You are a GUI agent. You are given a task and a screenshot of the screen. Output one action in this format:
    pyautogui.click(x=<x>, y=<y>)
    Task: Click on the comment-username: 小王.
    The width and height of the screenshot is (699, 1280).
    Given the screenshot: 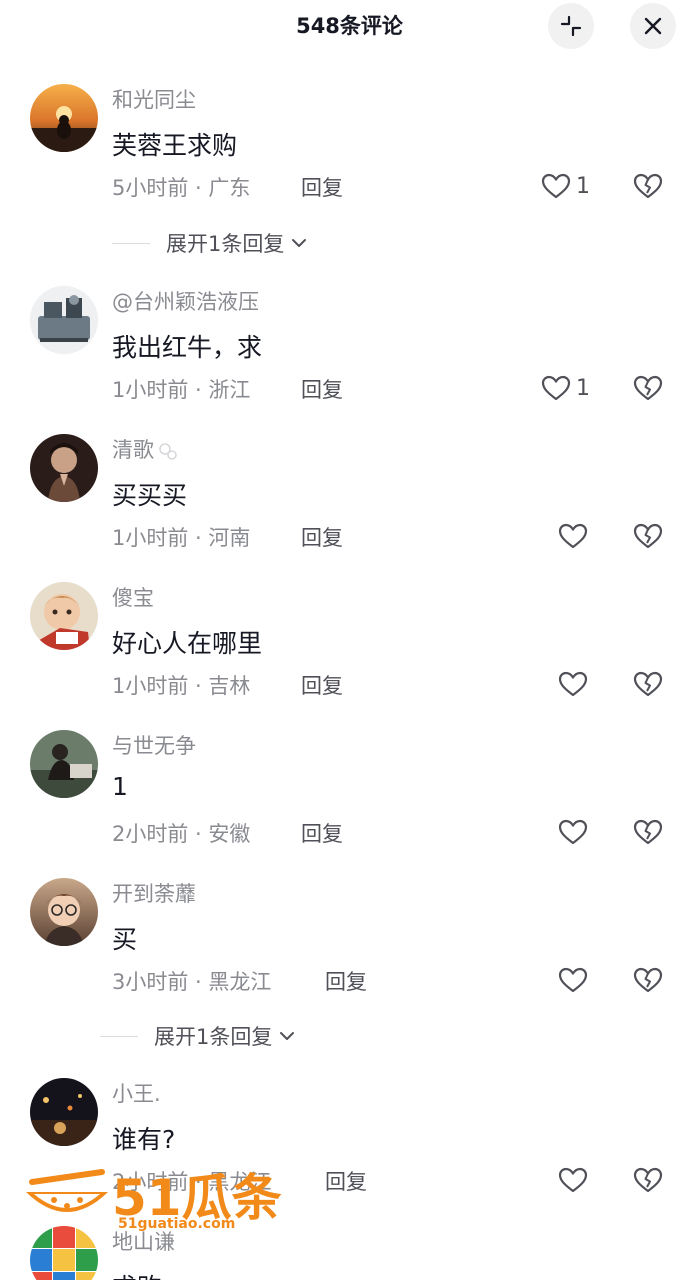 What is the action you would take?
    pyautogui.click(x=136, y=1093)
    